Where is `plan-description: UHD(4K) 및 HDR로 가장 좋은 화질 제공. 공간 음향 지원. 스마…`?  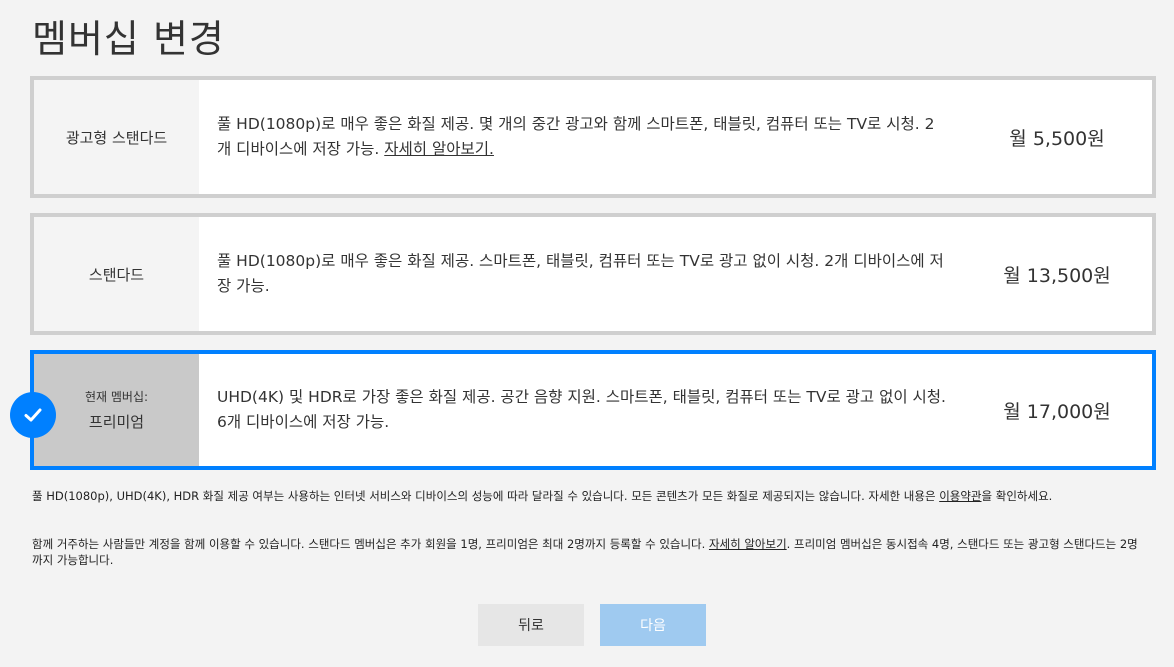 plan-description: UHD(4K) 및 HDR로 가장 좋은 화질 제공. 공간 음향 지원. 스마… is located at coordinates (581, 409).